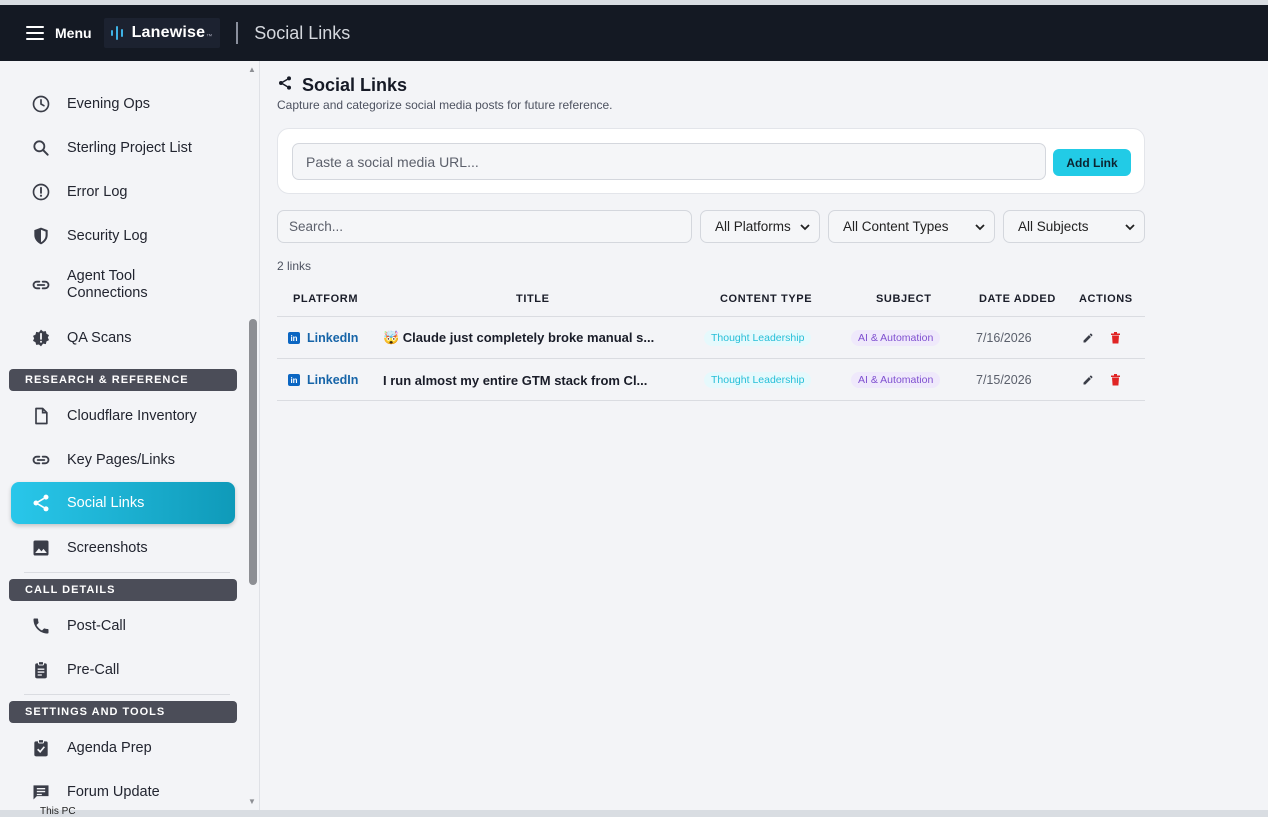 The height and width of the screenshot is (817, 1268). I want to click on clock-icon, so click(41, 104).